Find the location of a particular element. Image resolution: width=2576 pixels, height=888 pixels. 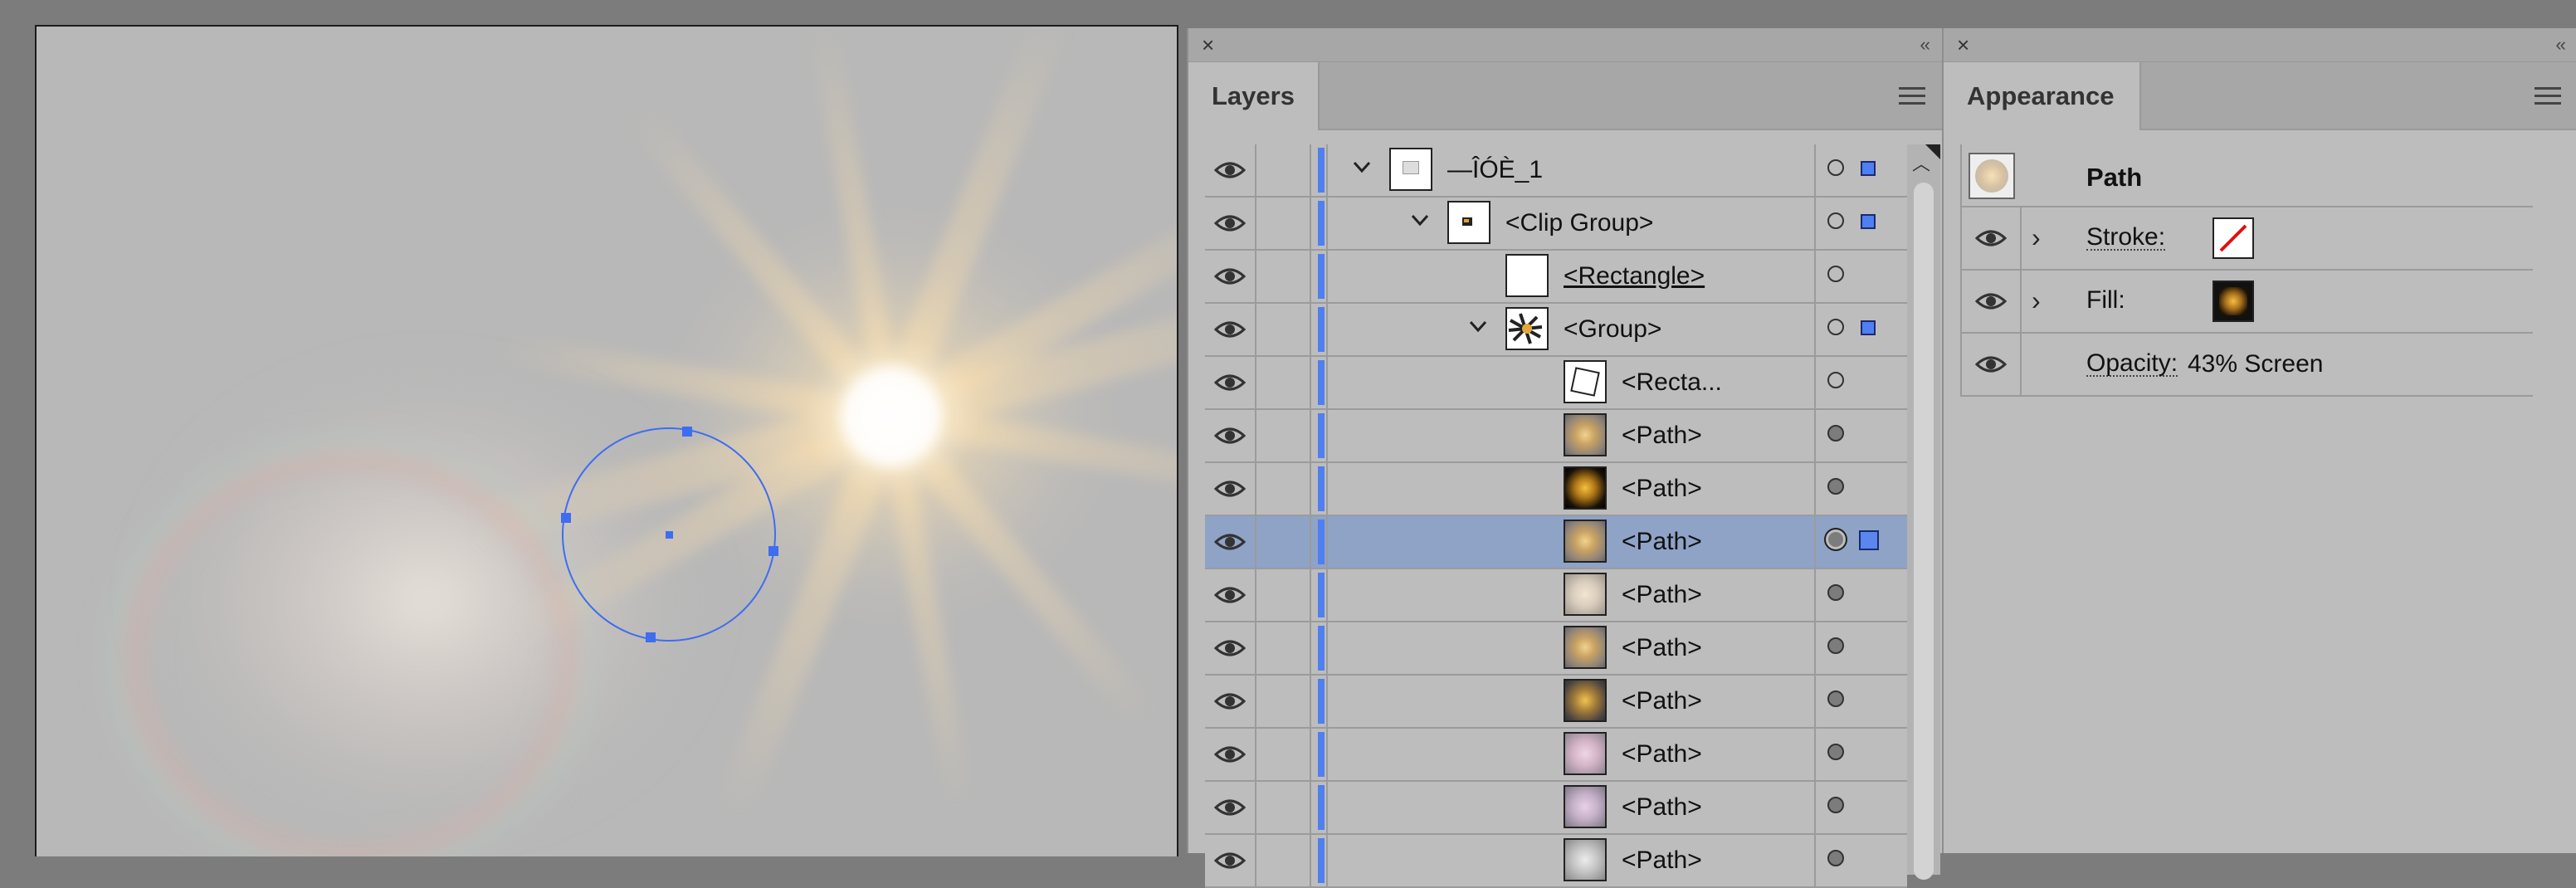

tab-appearance: Appearance is located at coordinates (2042, 96).